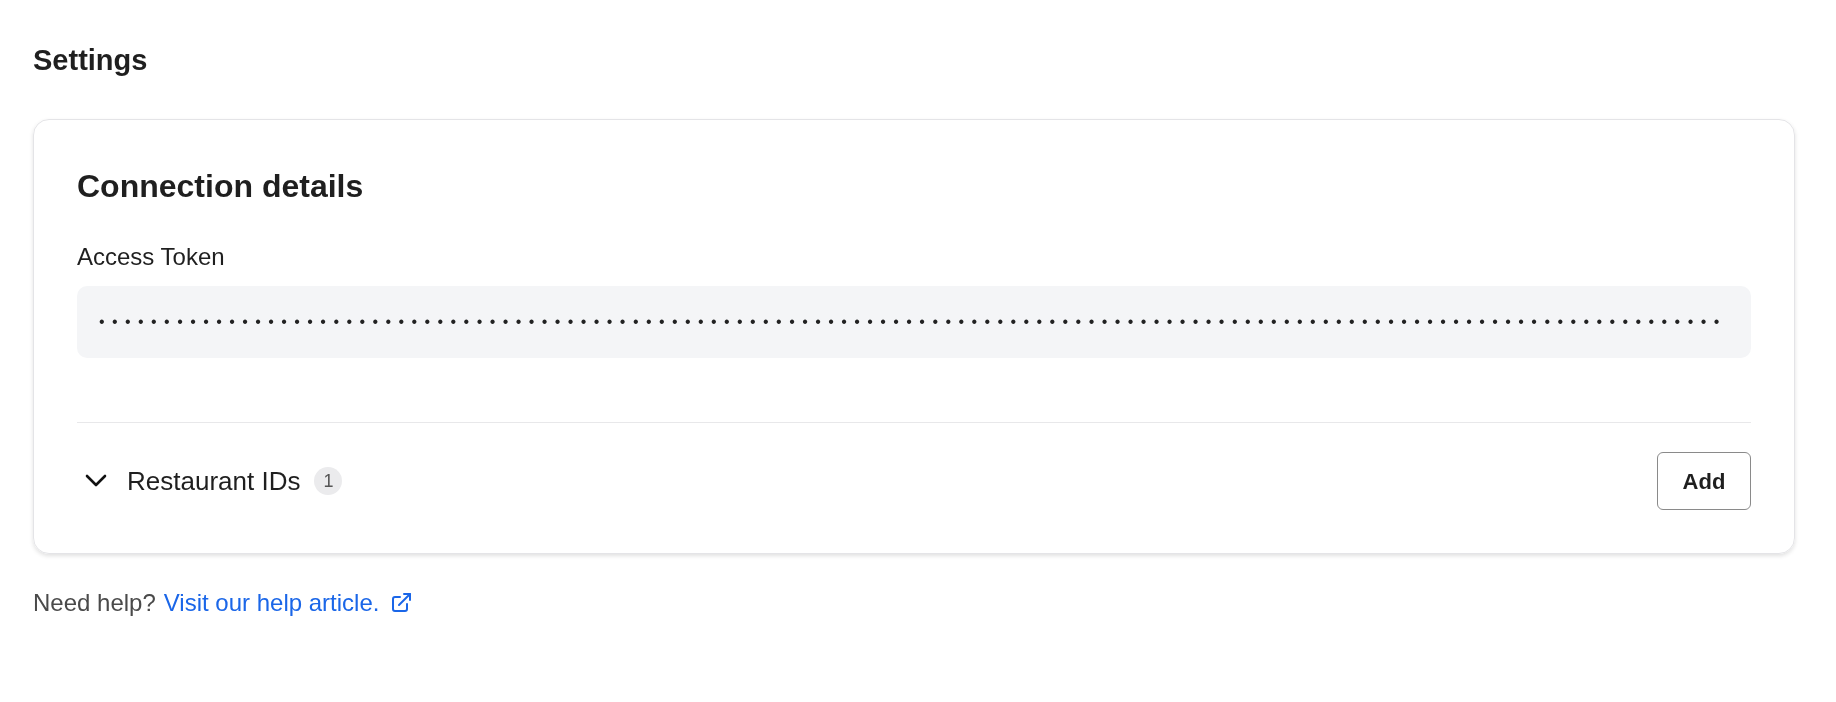 Image resolution: width=1836 pixels, height=702 pixels. Describe the element at coordinates (189, 481) in the screenshot. I see `section-toggle: Restaurant IDs` at that location.